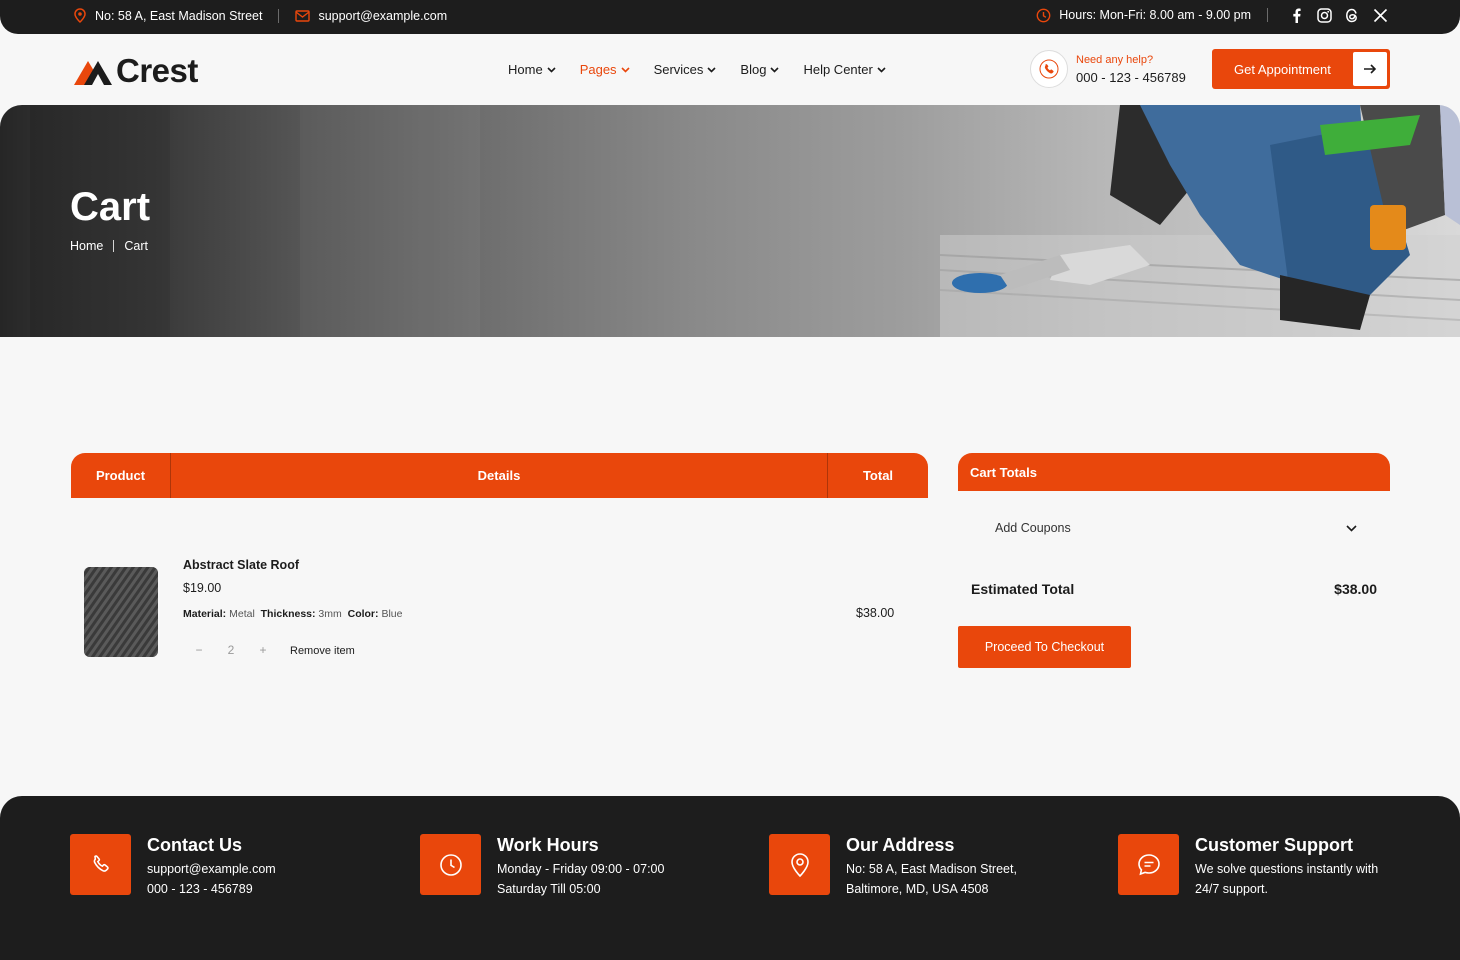 The image size is (1460, 960). I want to click on product-thumbnail, so click(121, 612).